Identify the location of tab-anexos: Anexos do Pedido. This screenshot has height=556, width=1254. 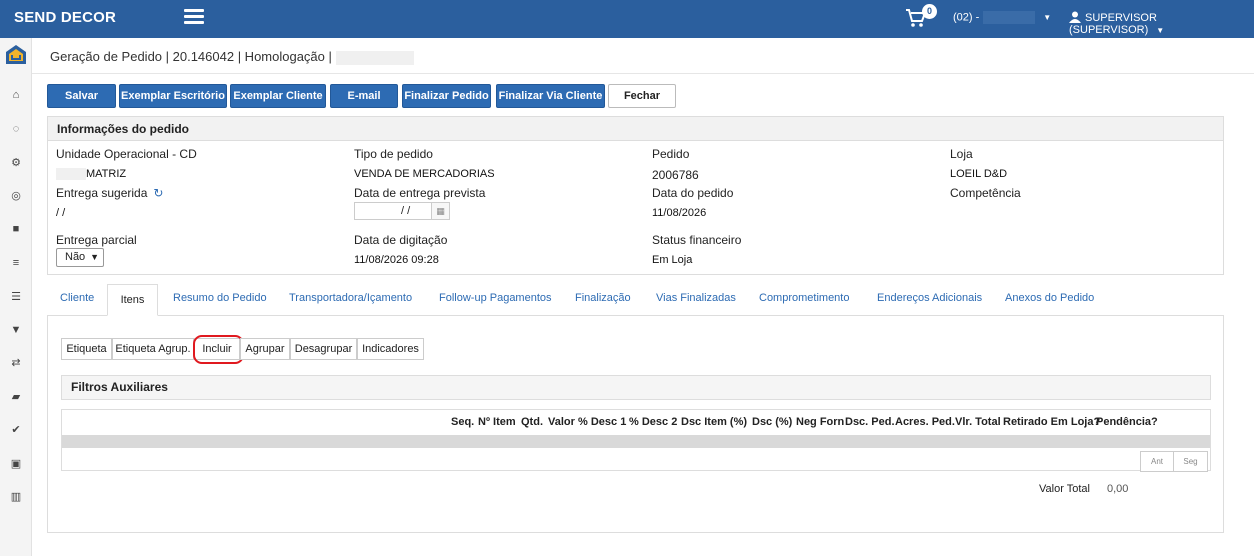
(1049, 298).